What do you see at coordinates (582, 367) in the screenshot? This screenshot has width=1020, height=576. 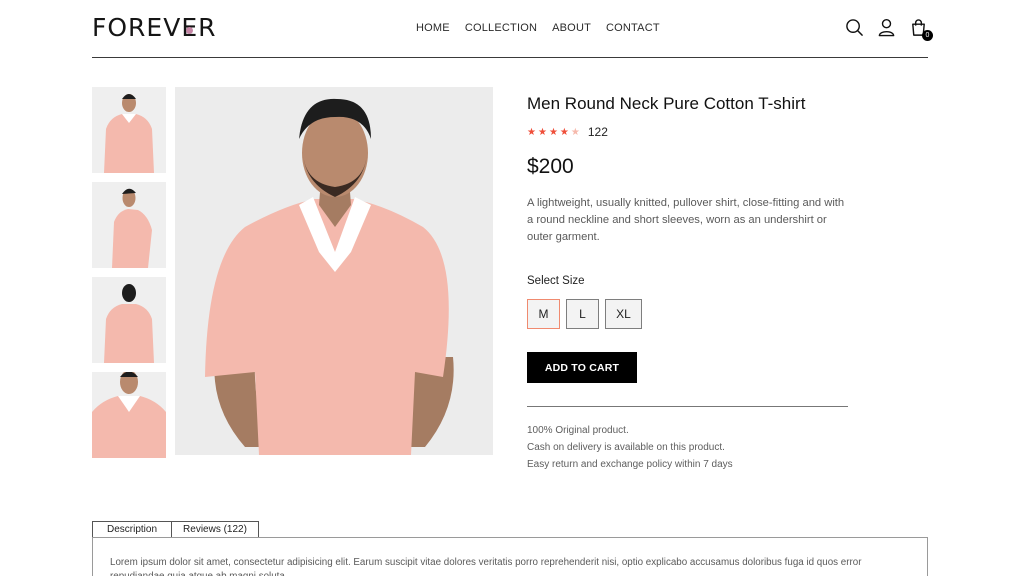 I see `add-to-cart-button: ADD TO CART` at bounding box center [582, 367].